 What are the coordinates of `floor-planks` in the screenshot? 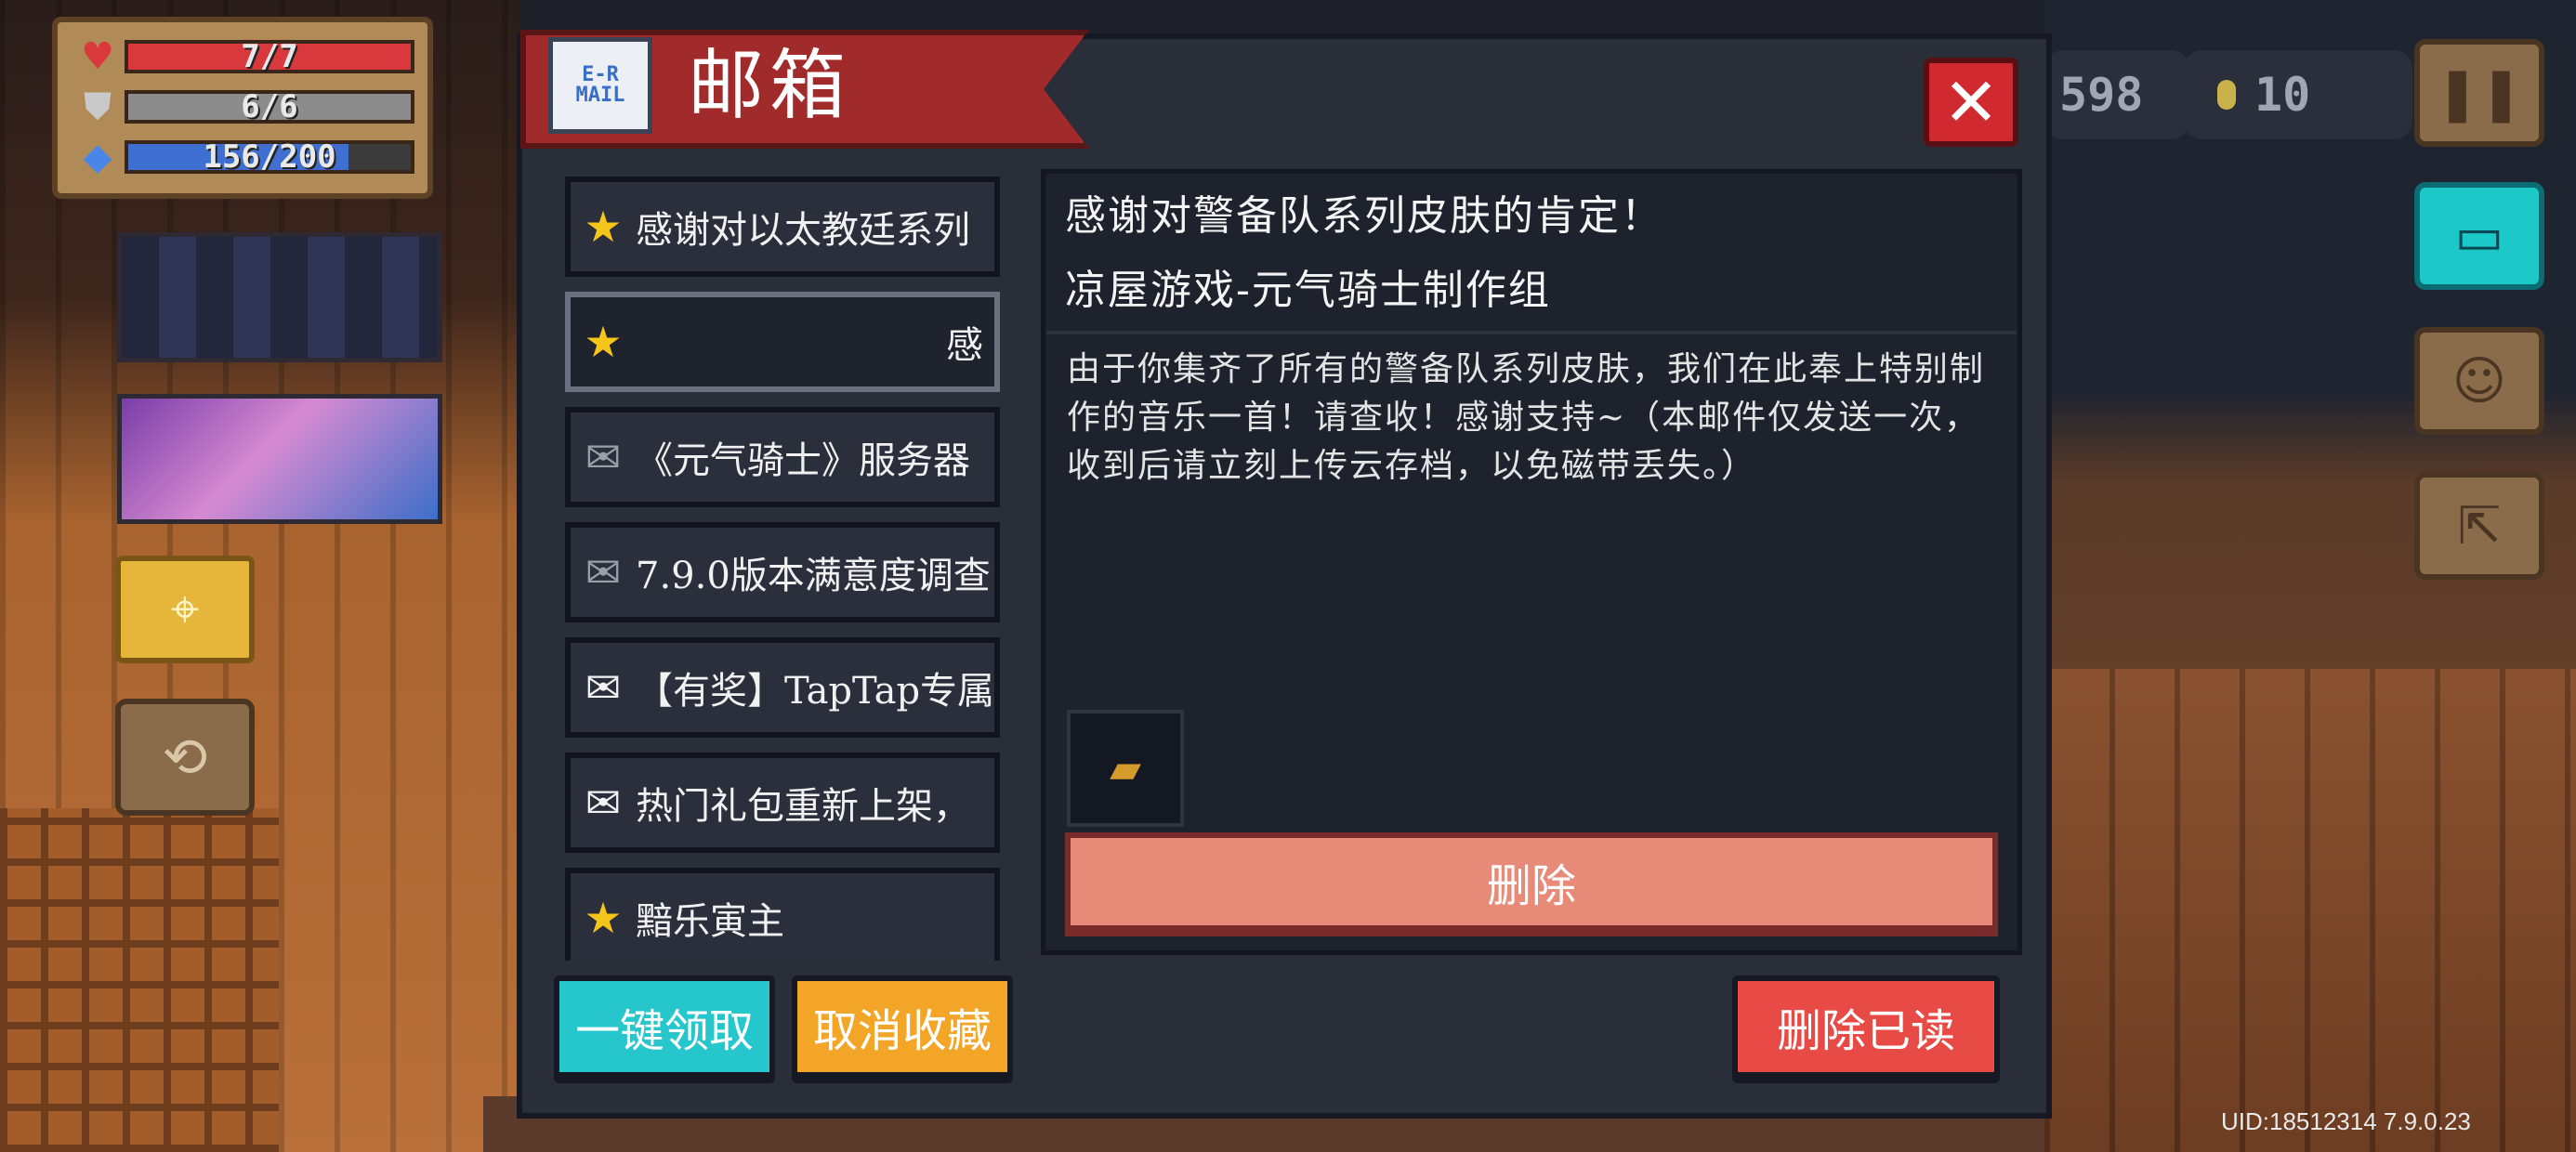 It's located at (2310, 910).